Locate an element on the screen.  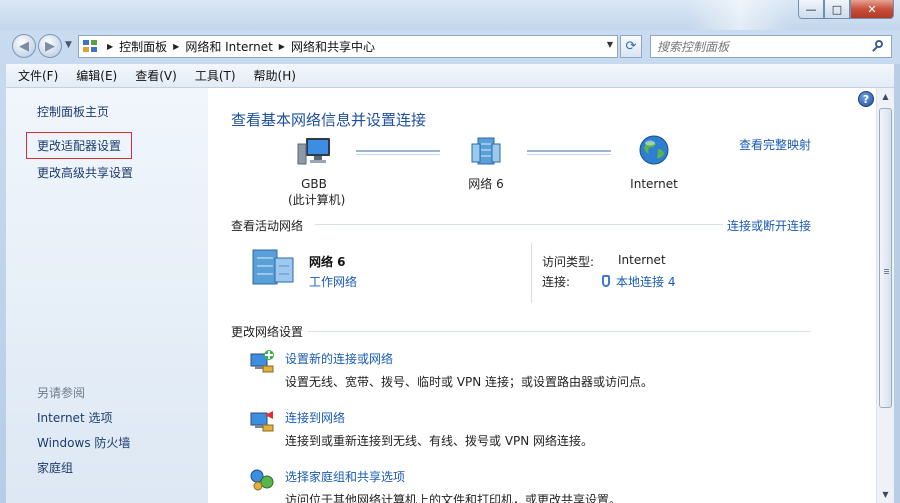
close-button: ✕ is located at coordinates (872, 9).